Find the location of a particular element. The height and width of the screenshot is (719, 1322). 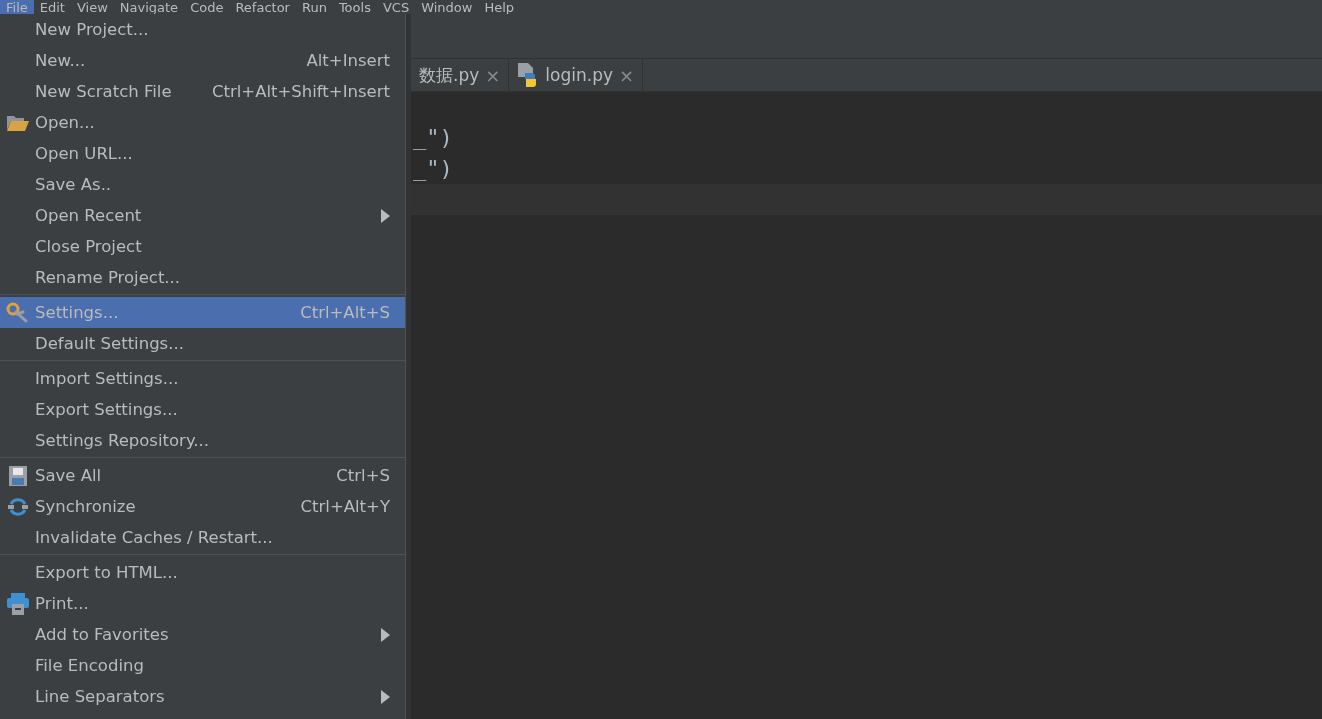

menu-item: Close Project is located at coordinates (202, 246).